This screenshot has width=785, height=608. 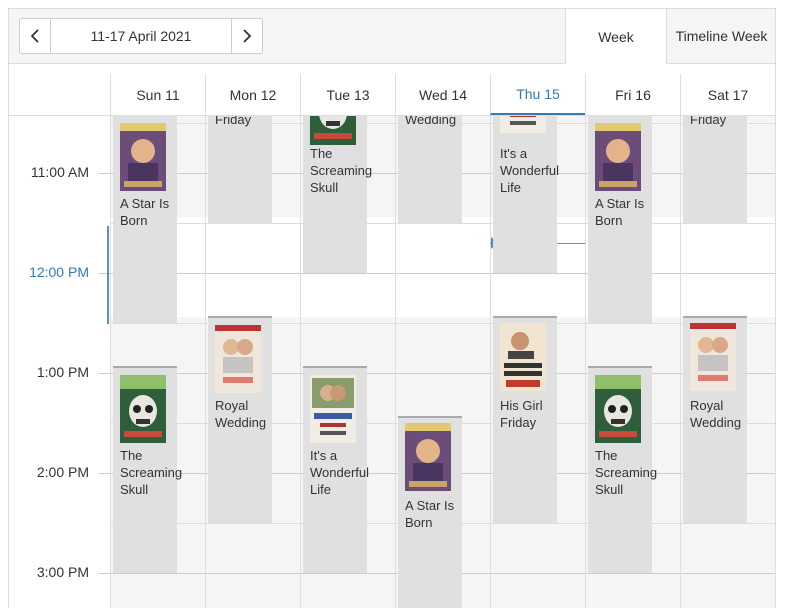 What do you see at coordinates (442, 94) in the screenshot?
I see `day-header-wed-14: Wed 14` at bounding box center [442, 94].